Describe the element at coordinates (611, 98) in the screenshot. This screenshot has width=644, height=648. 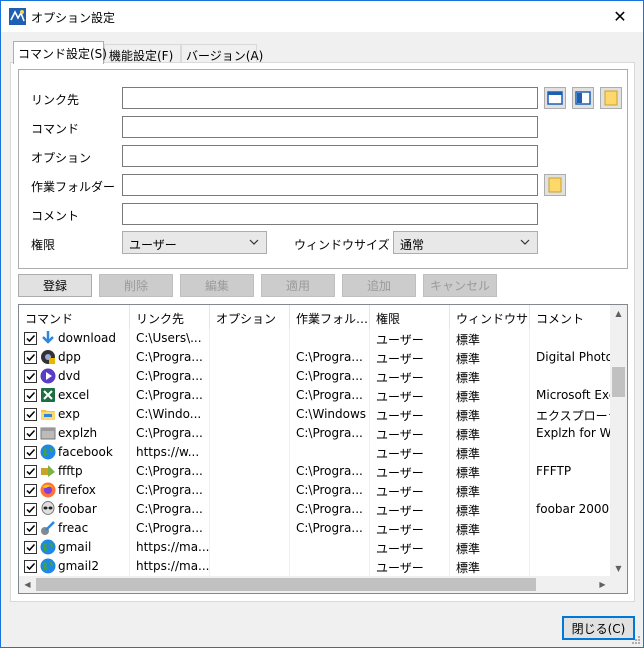
I see `browse-link-button` at that location.